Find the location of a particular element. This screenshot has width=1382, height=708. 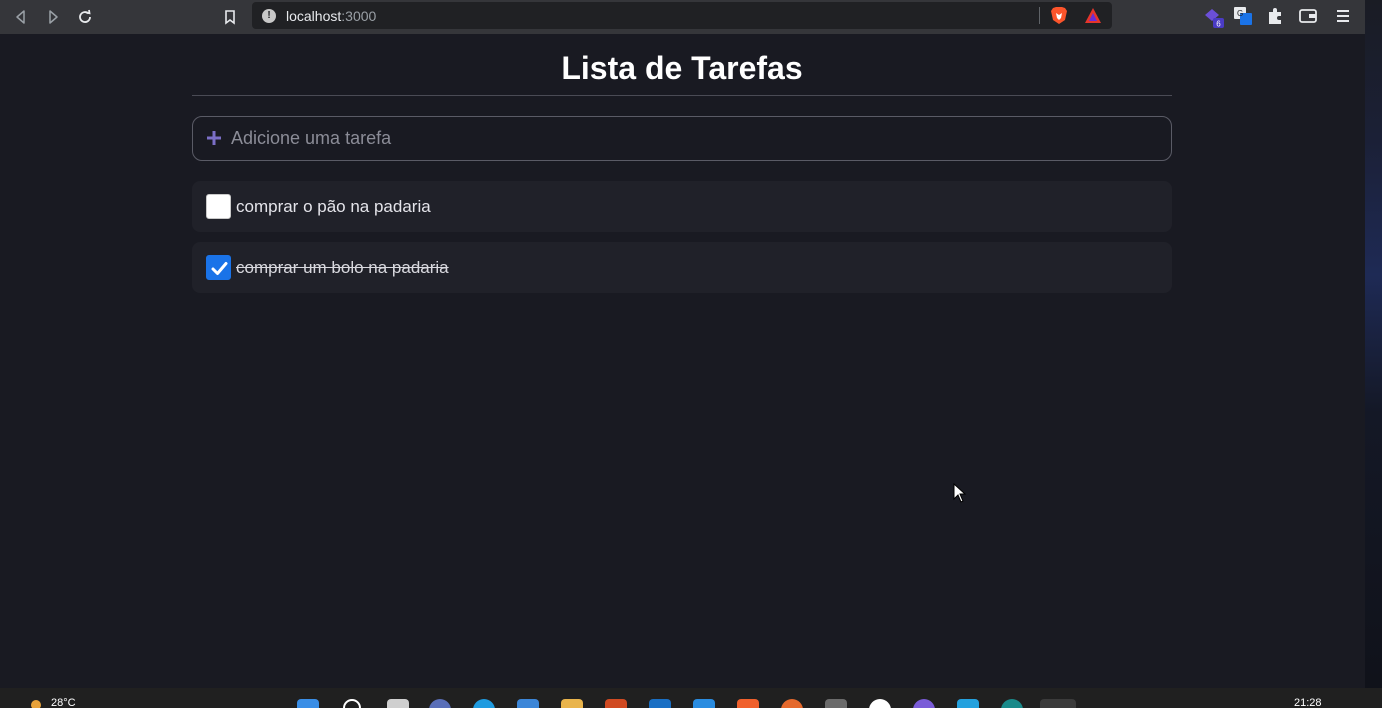

app-circle-icon is located at coordinates (924, 703).